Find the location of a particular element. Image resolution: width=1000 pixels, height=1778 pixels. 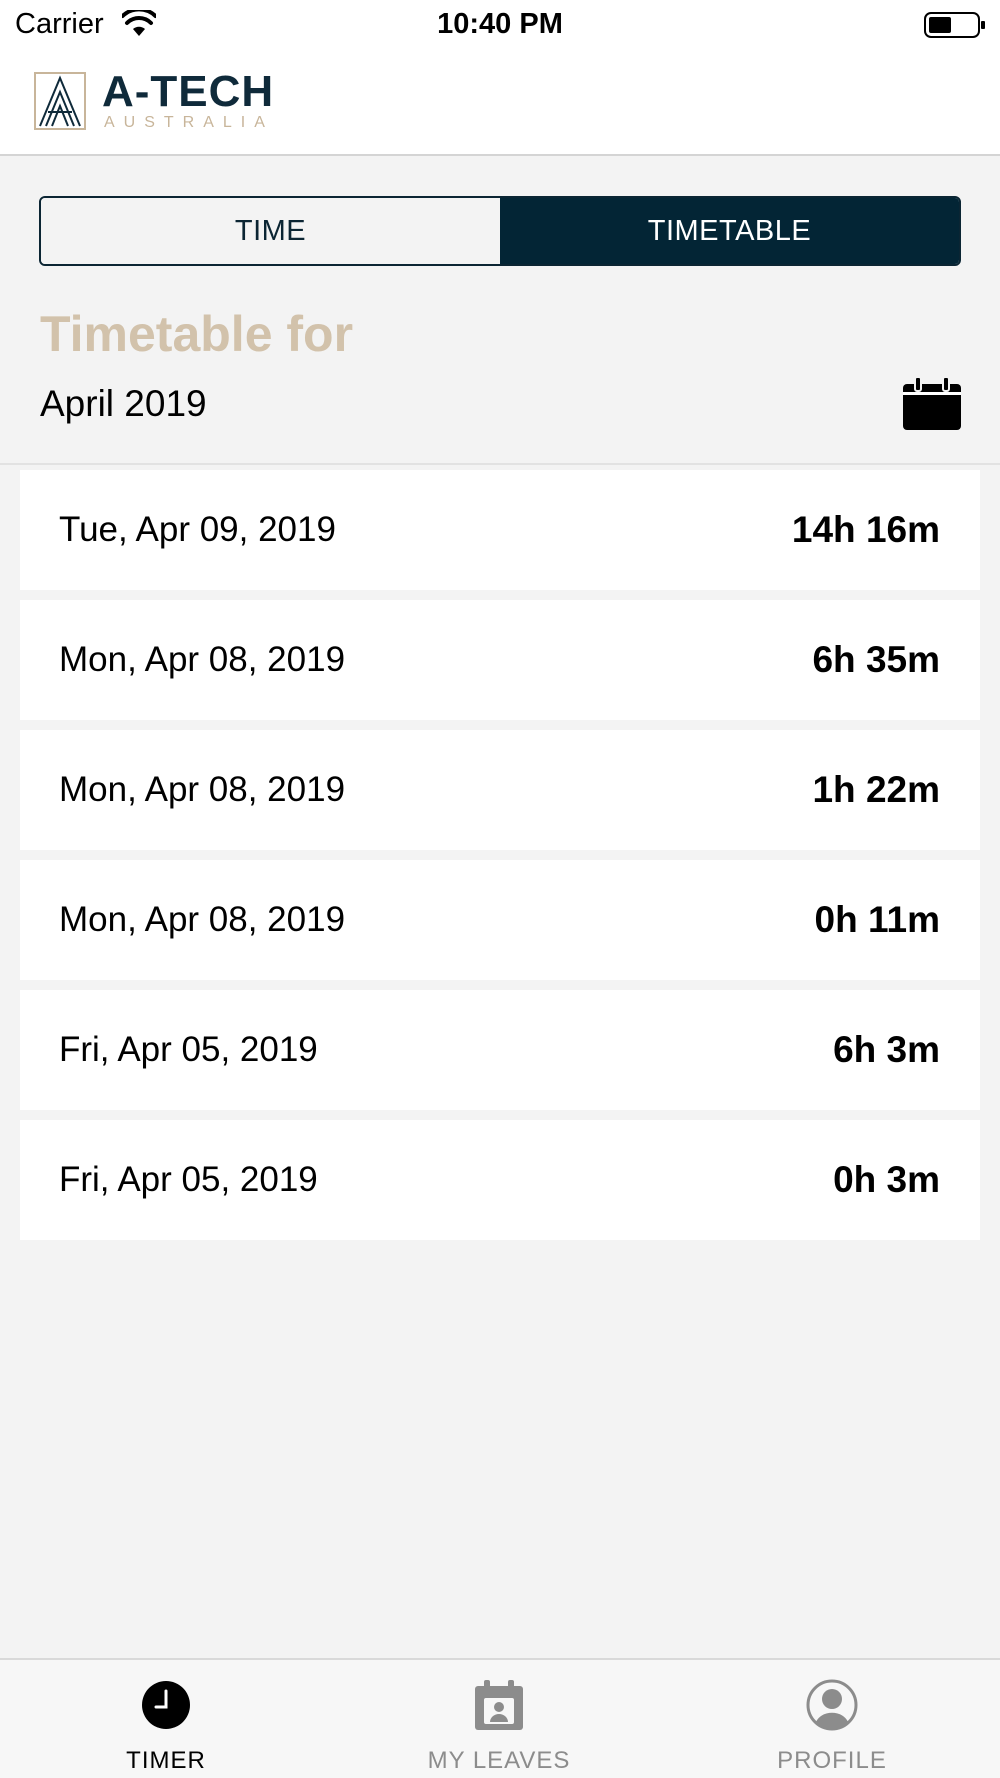

tab-time: TIME is located at coordinates (270, 231).